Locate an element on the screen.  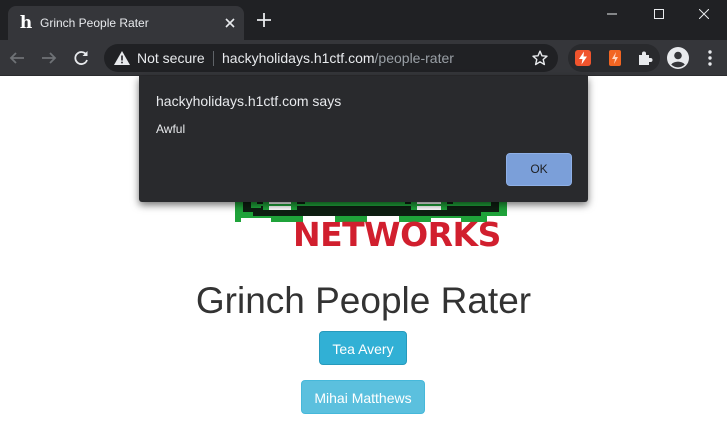
warning-icon is located at coordinates (122, 58).